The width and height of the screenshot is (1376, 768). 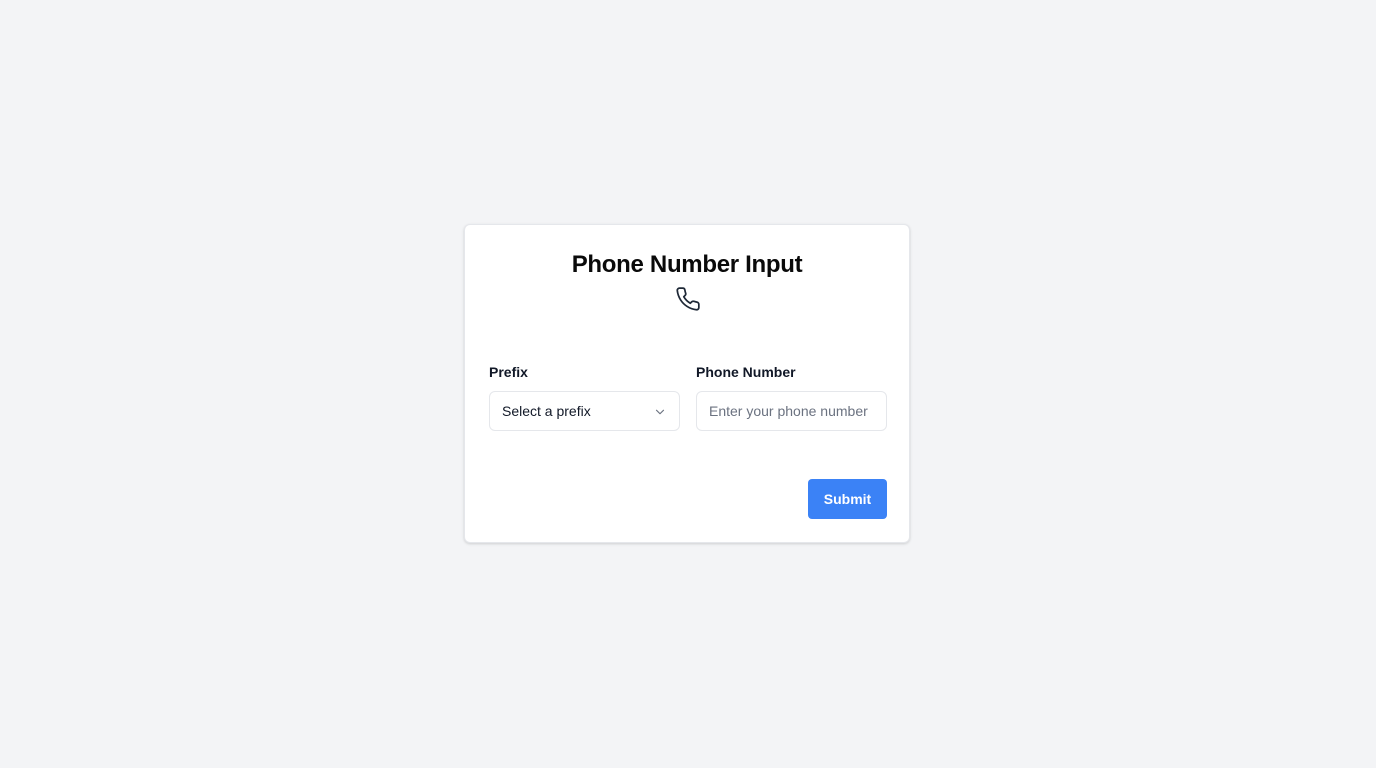 What do you see at coordinates (508, 372) in the screenshot?
I see `prefix-label: Prefix` at bounding box center [508, 372].